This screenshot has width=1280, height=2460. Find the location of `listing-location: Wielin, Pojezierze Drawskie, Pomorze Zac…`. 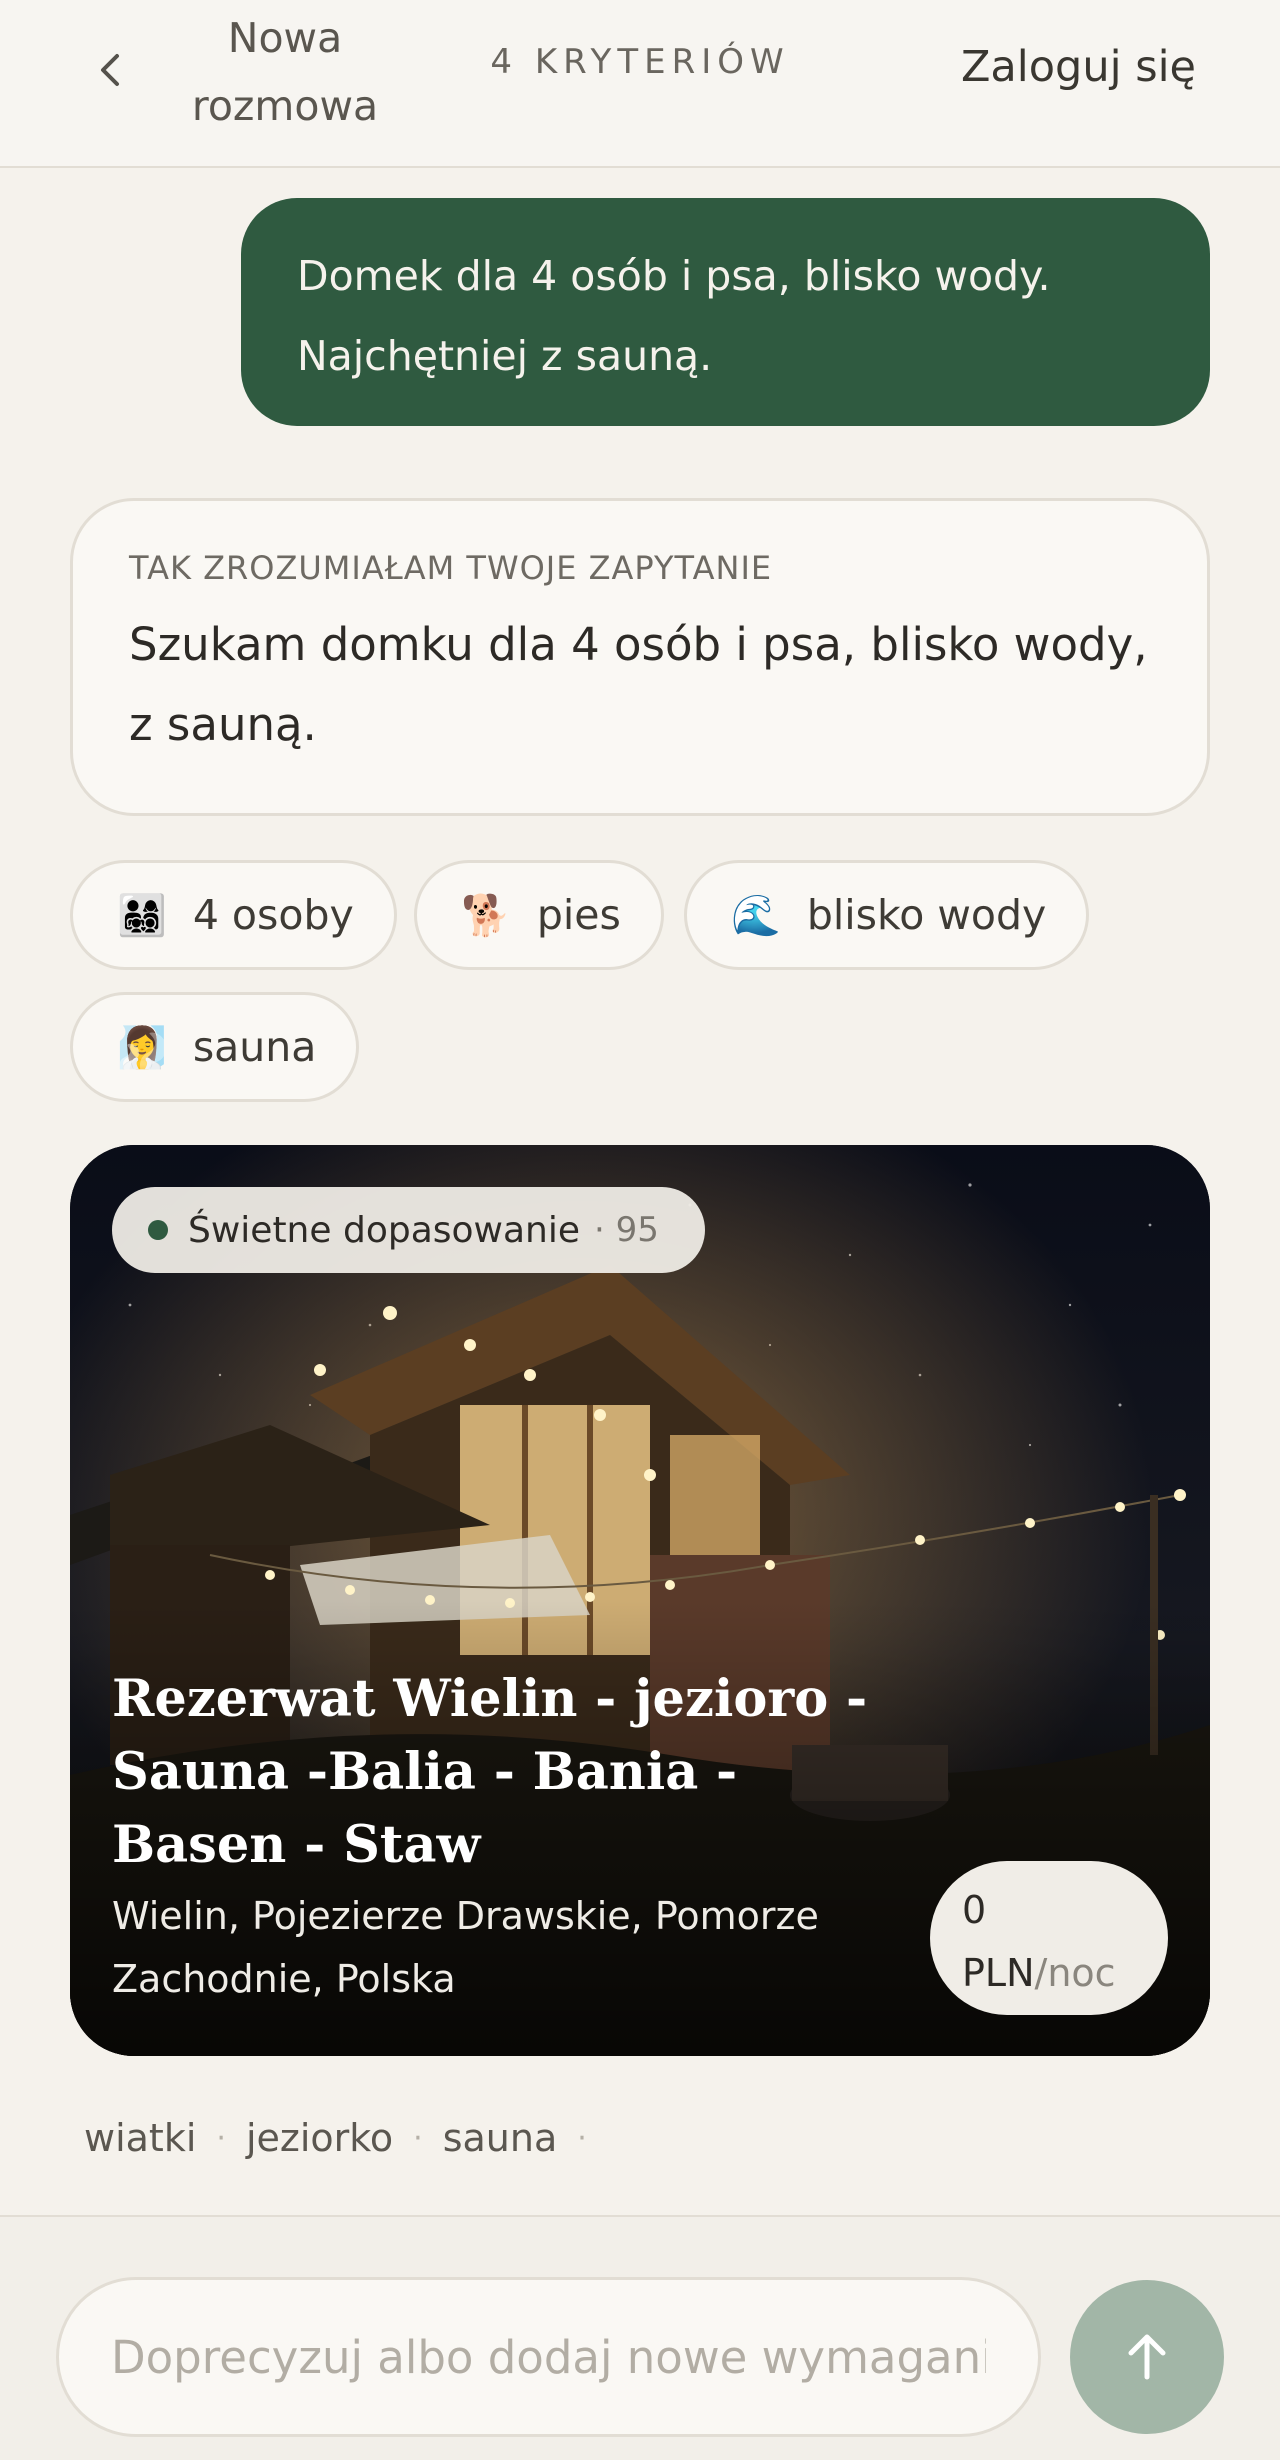

listing-location: Wielin, Pojezierze Drawskie, Pomorze Zac… is located at coordinates (465, 1947).